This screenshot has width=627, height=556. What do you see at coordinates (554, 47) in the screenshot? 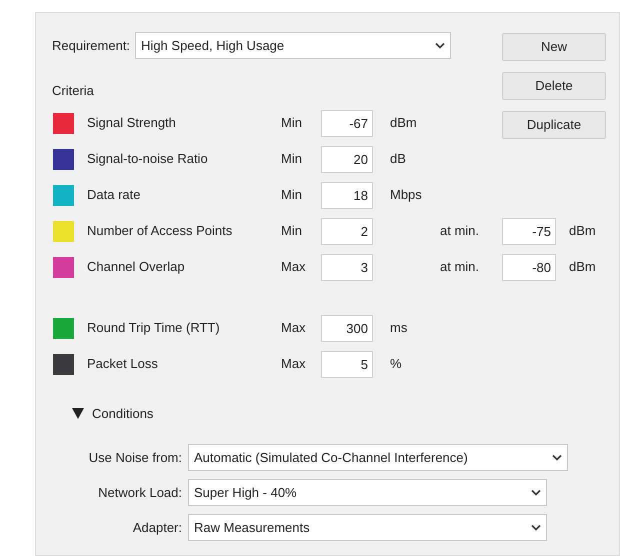
I see `dialog-button: New` at bounding box center [554, 47].